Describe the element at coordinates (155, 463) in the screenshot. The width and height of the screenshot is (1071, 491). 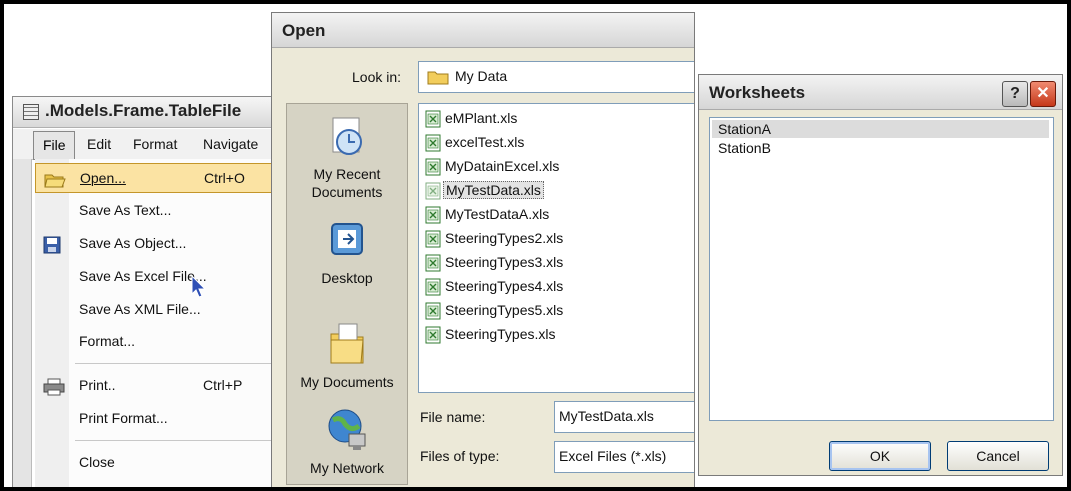
I see `menu-item-close: Close` at that location.